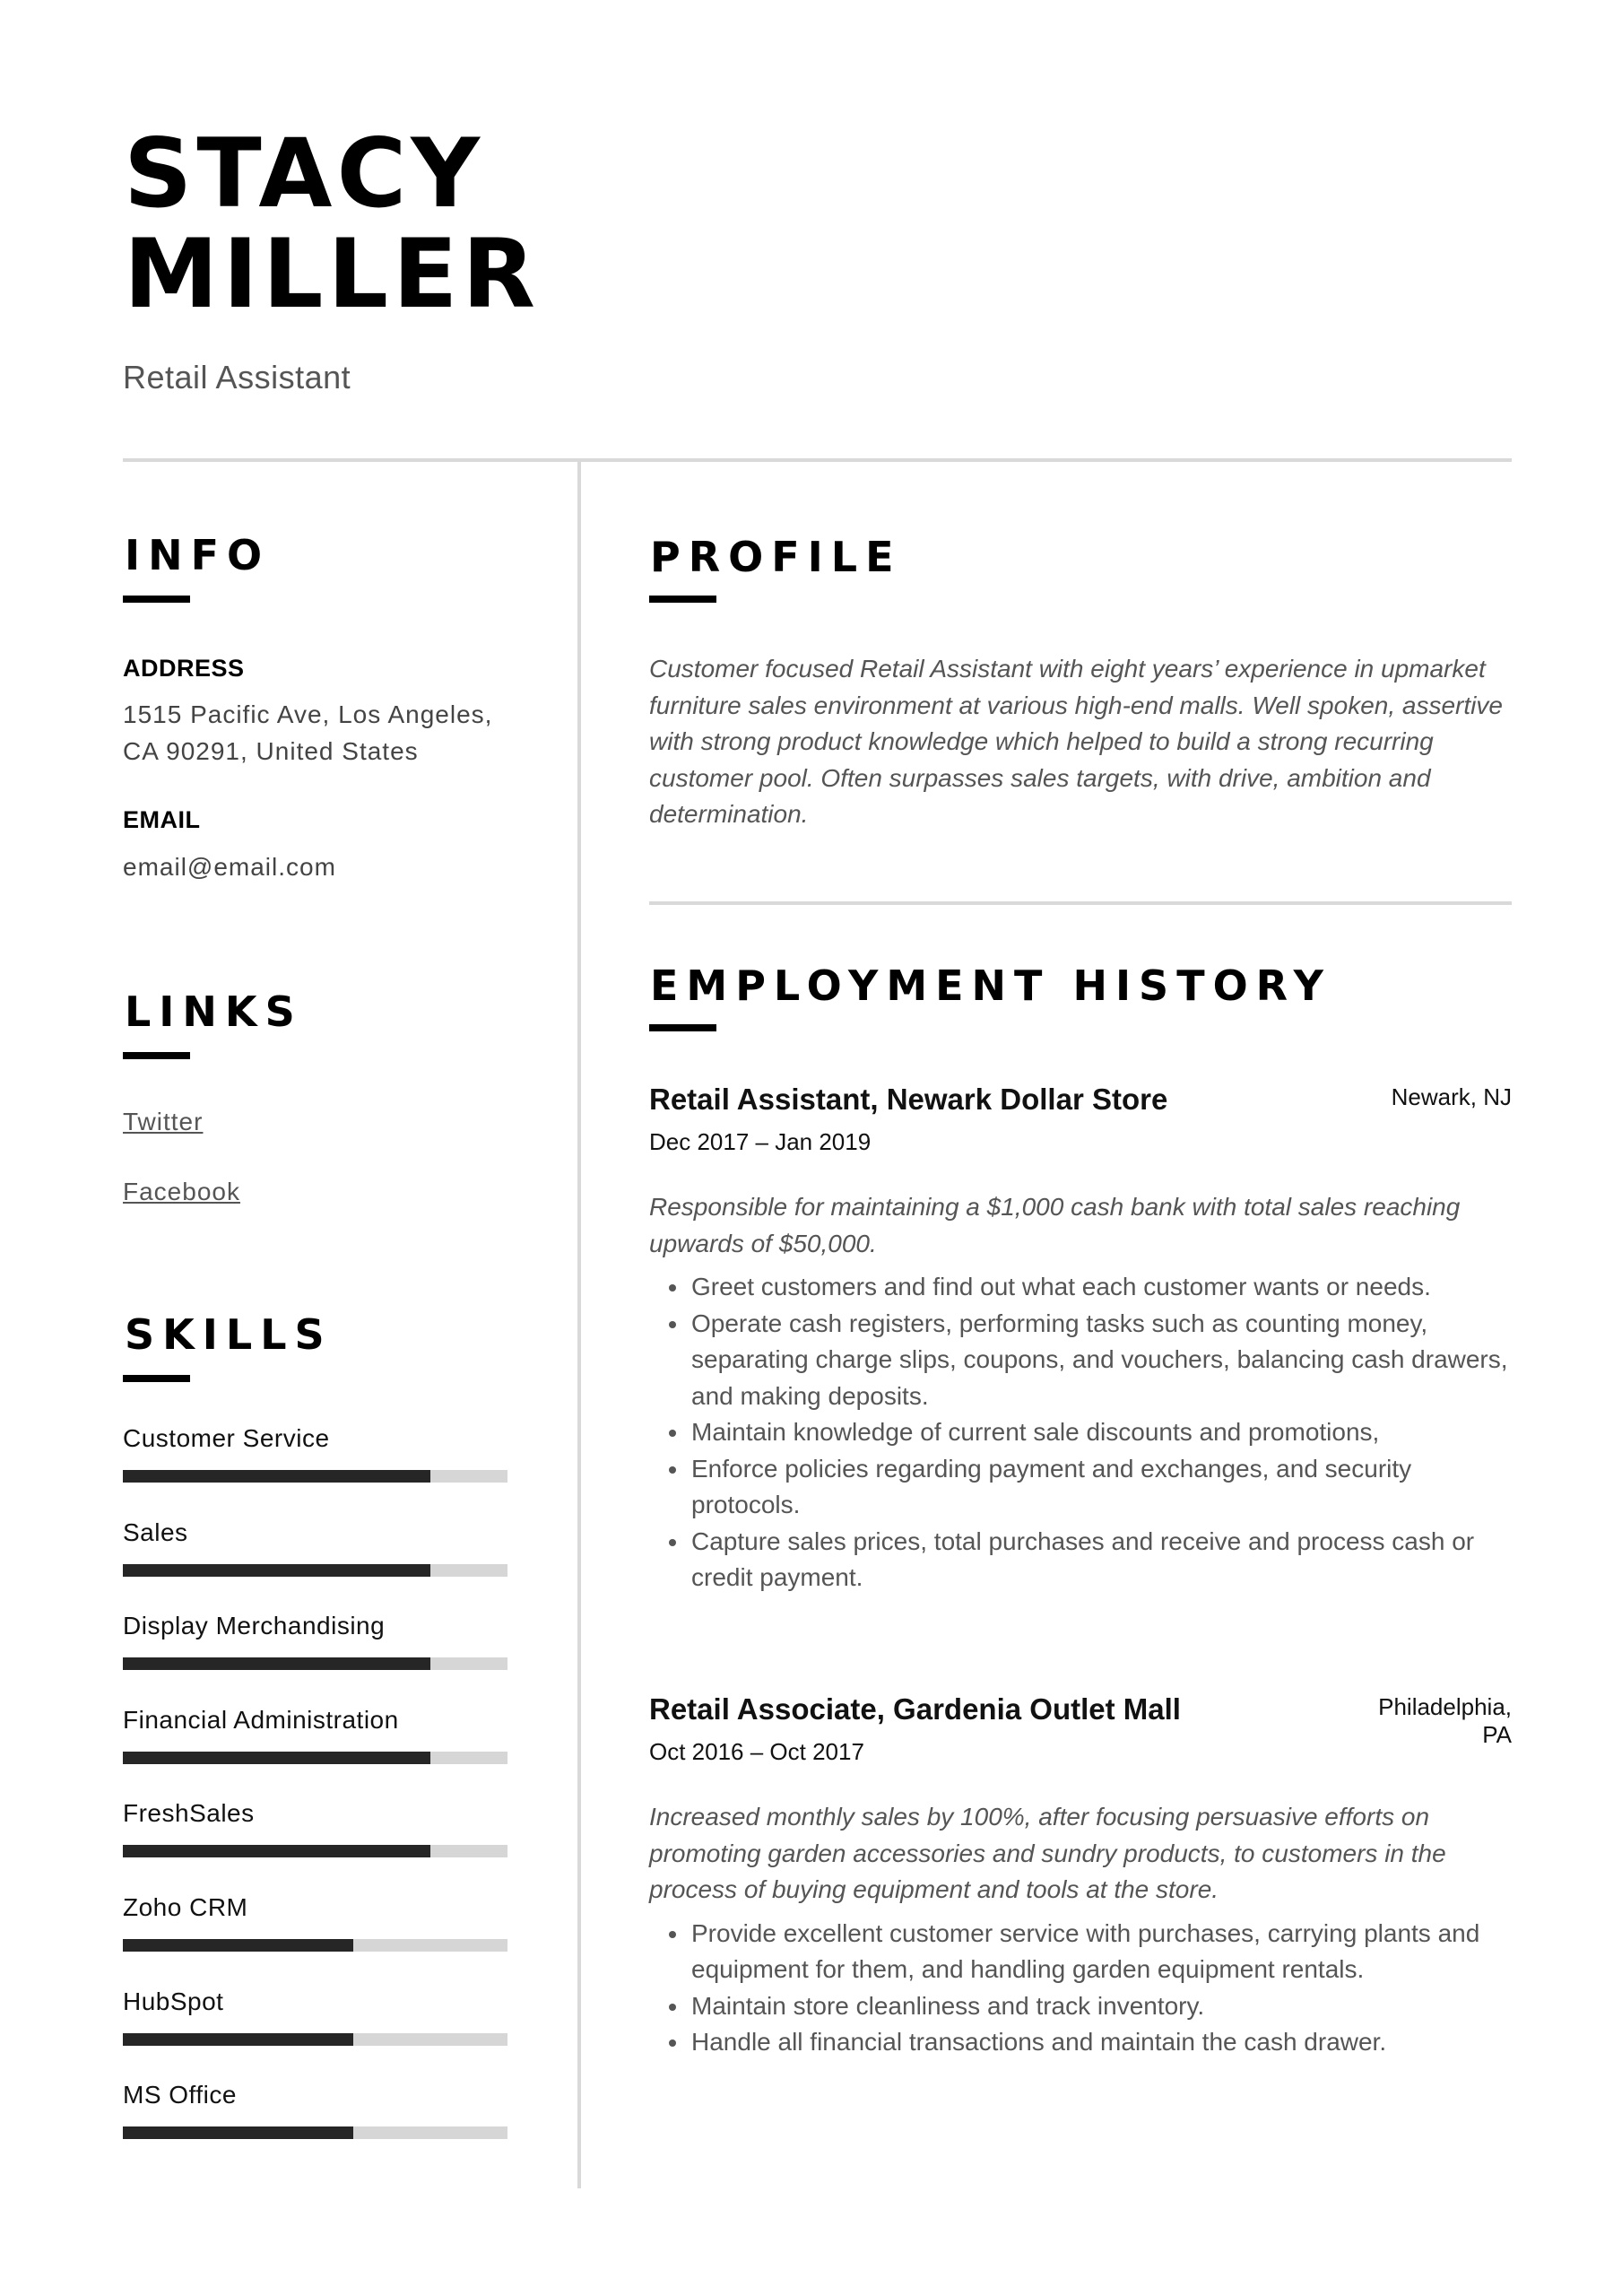  I want to click on job-location: Newark, NJ, so click(1452, 1097).